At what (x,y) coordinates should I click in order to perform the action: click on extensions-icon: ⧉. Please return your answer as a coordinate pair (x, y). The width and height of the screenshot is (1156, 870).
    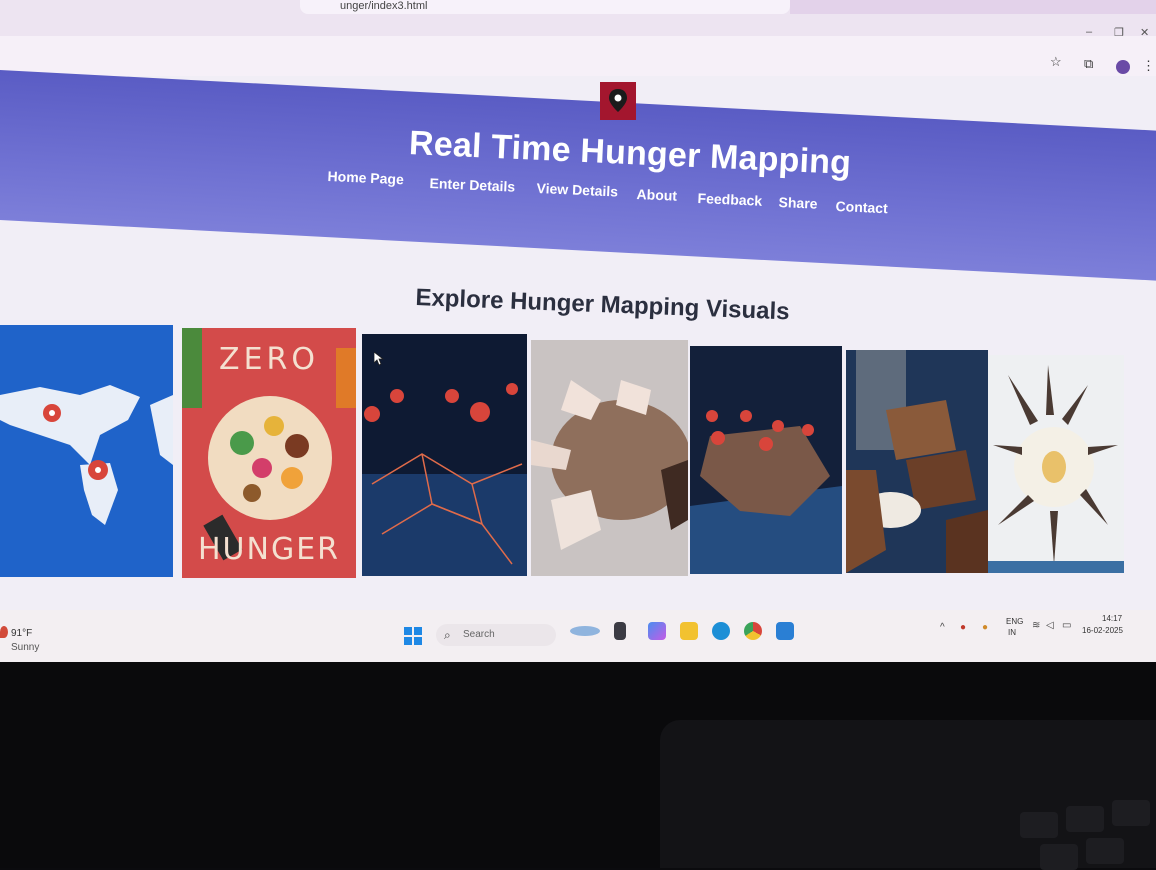
    Looking at the image, I should click on (1088, 64).